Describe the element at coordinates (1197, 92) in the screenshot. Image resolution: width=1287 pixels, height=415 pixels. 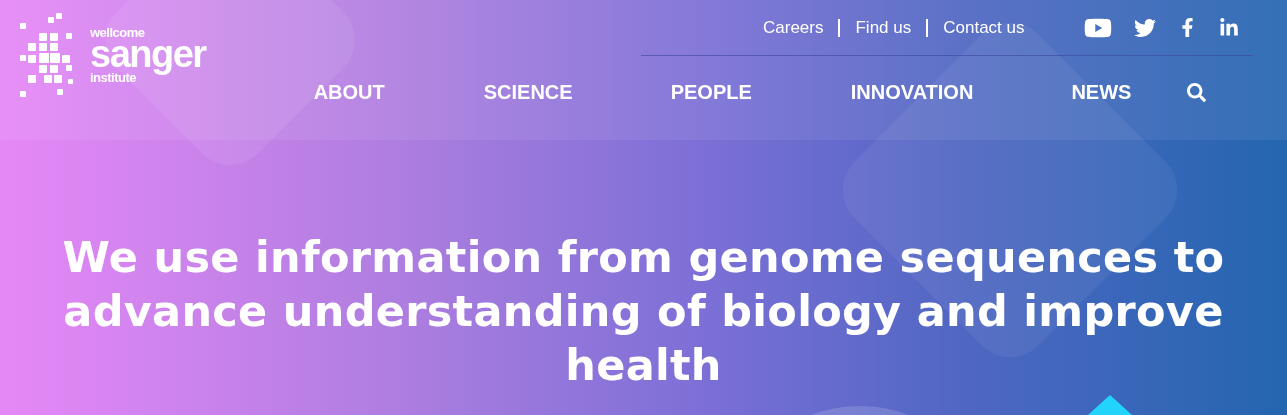
I see `search-icon` at that location.